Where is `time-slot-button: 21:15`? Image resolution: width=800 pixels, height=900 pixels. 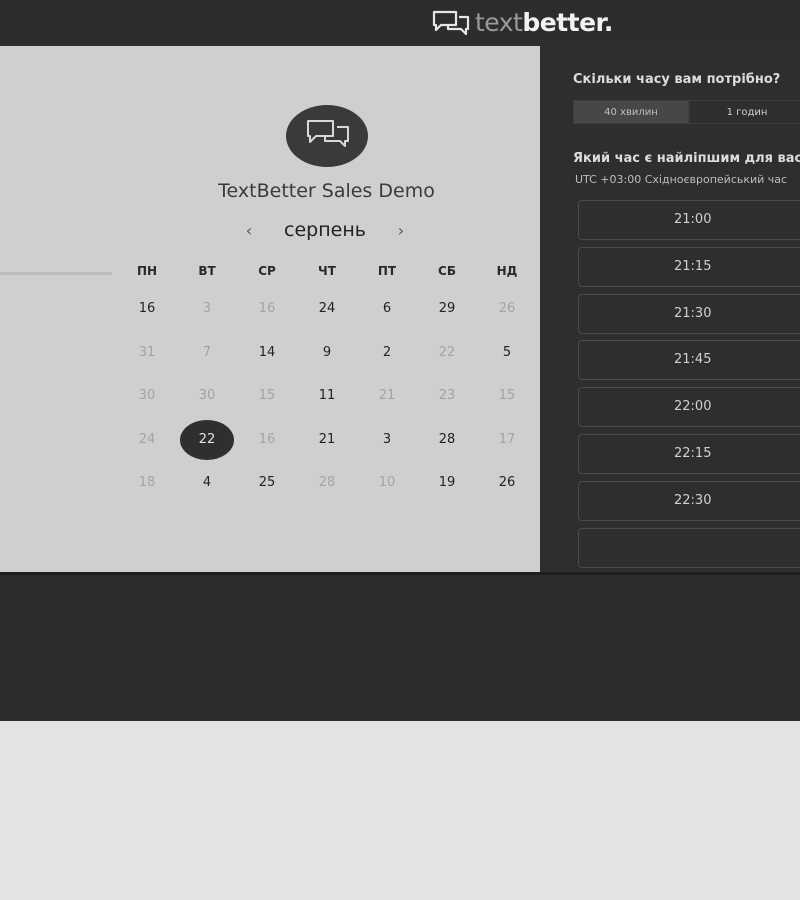 time-slot-button: 21:15 is located at coordinates (689, 266).